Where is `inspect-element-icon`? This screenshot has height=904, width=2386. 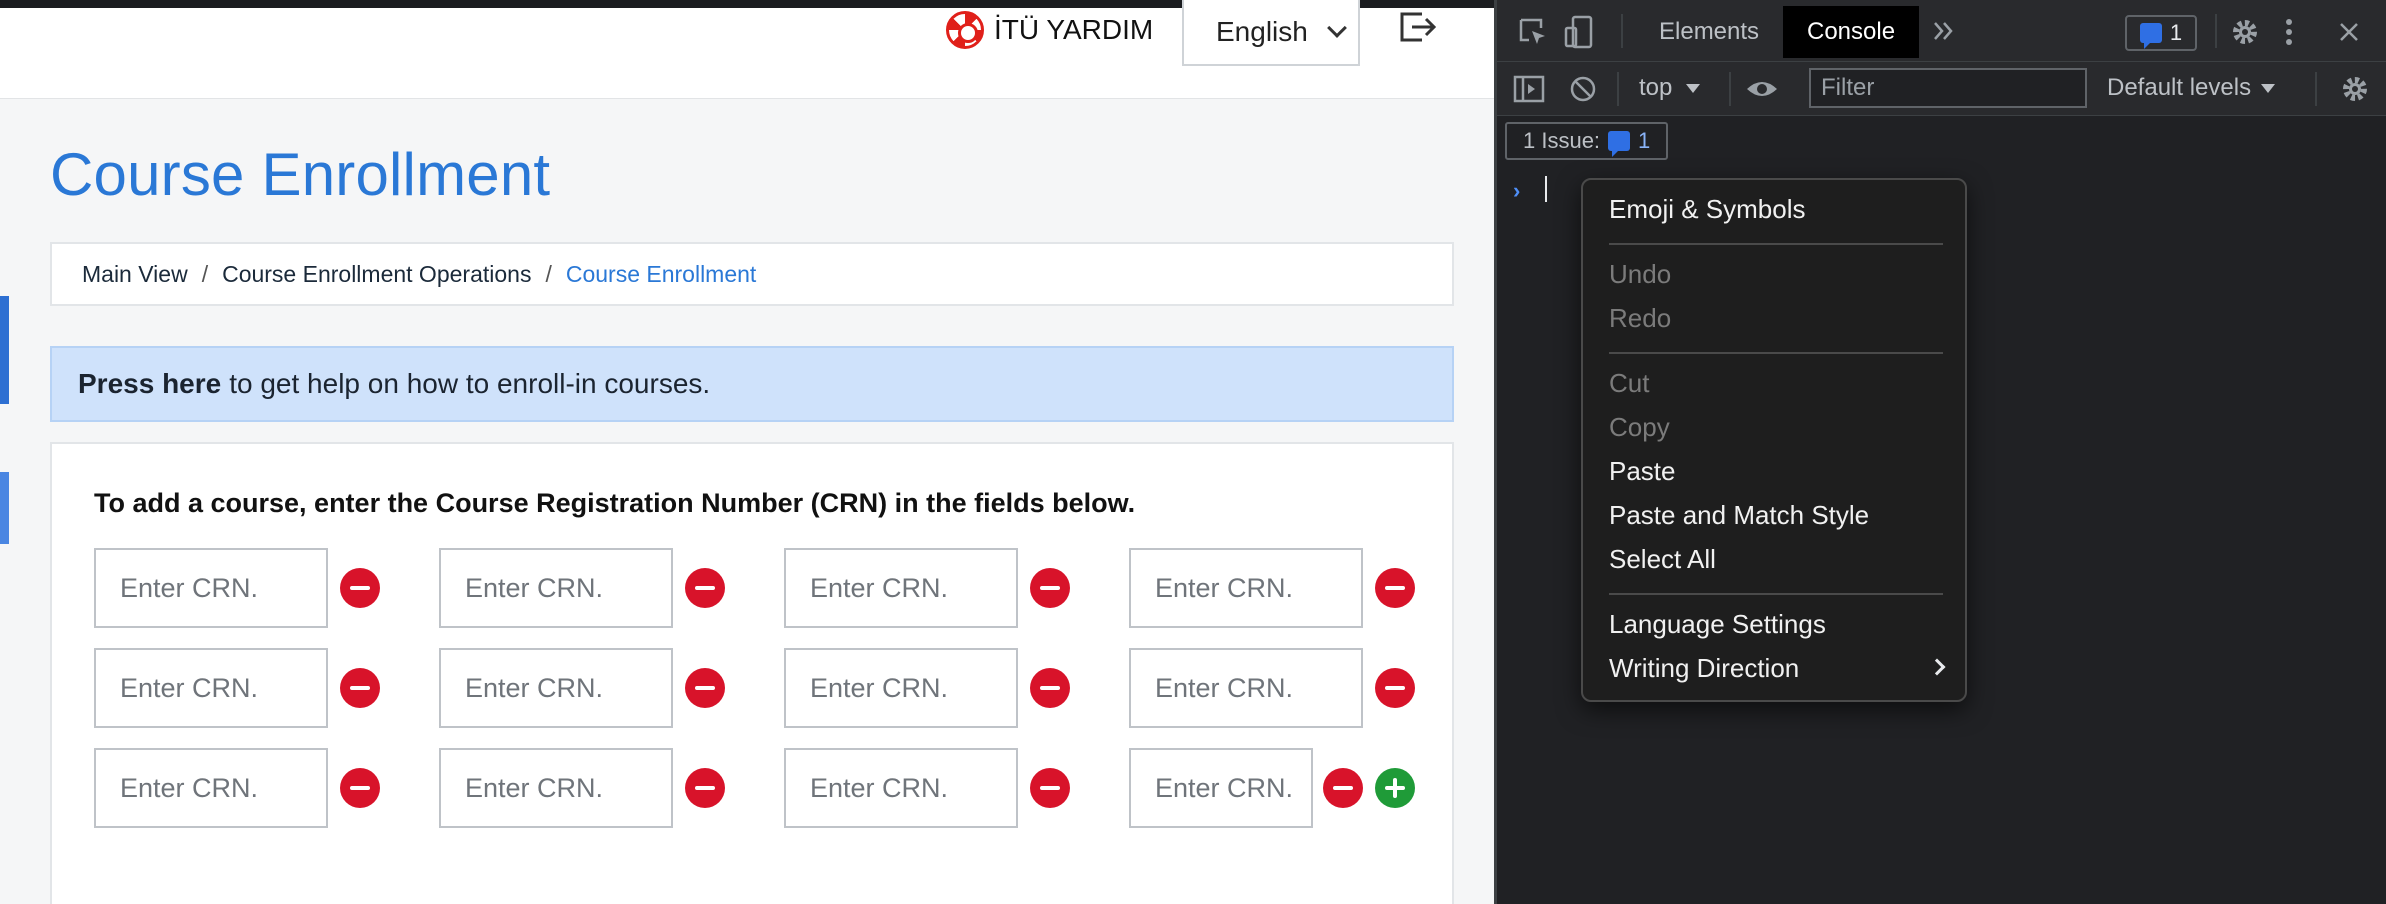
inspect-element-icon is located at coordinates (1533, 32).